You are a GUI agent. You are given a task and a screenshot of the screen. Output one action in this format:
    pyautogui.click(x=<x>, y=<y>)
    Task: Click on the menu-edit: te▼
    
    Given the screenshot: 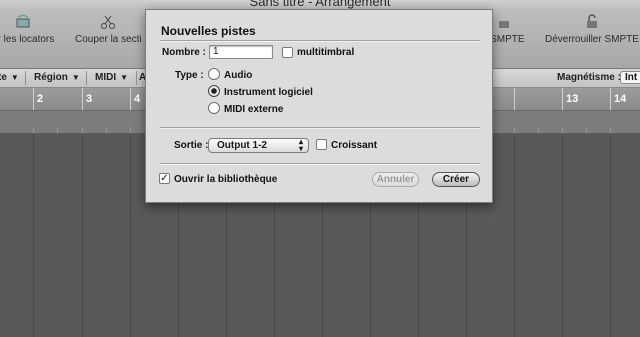 What is the action you would take?
    pyautogui.click(x=9, y=77)
    